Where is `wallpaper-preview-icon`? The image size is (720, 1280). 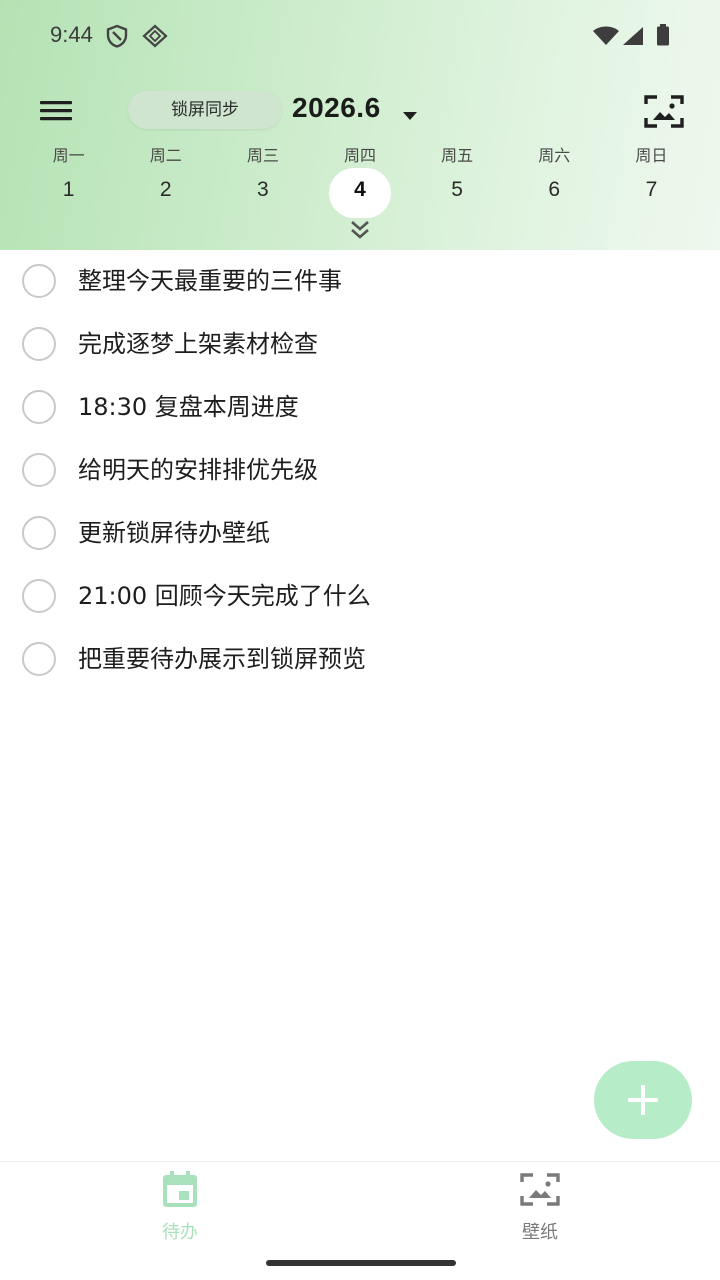
wallpaper-preview-icon is located at coordinates (664, 111).